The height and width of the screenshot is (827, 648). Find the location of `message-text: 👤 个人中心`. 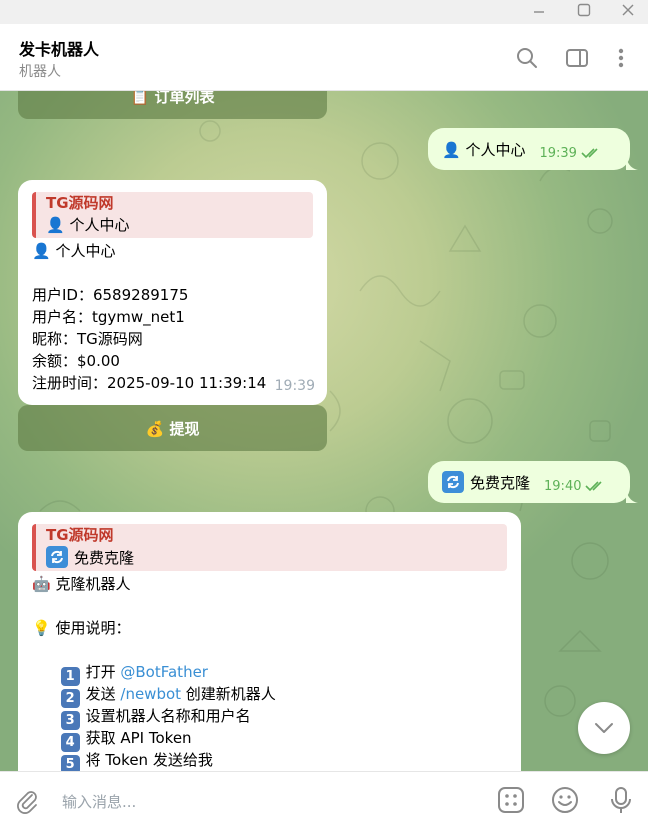

message-text: 👤 个人中心 is located at coordinates (484, 149).